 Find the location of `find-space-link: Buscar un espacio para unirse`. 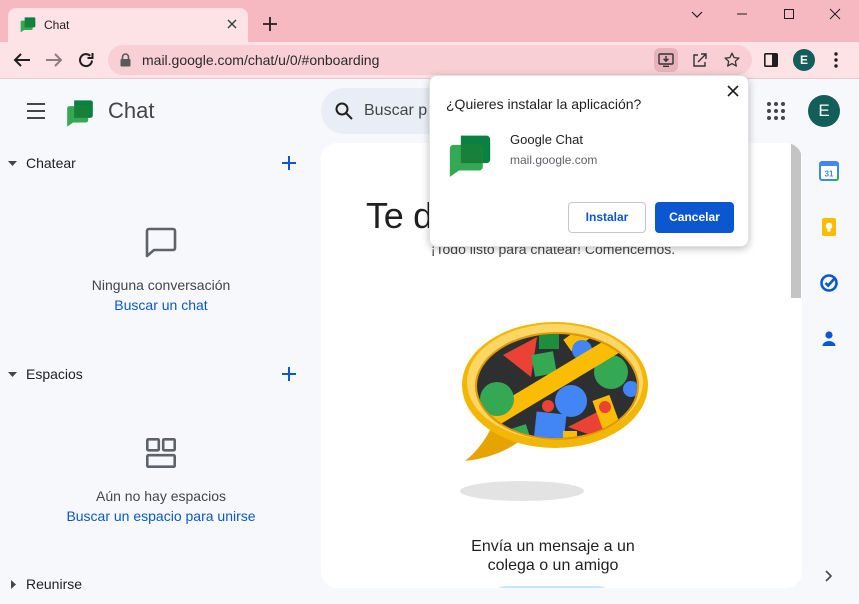

find-space-link: Buscar un espacio para unirse is located at coordinates (161, 516).